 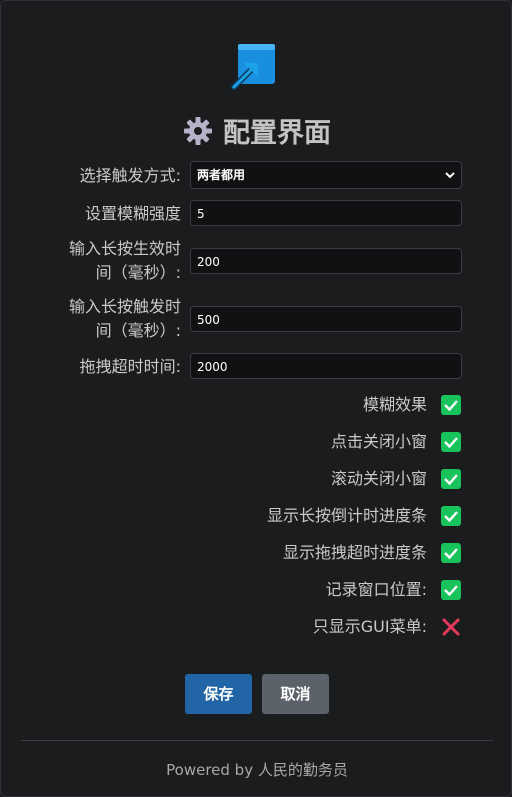 What do you see at coordinates (138, 330) in the screenshot?
I see `longpress-trigger-label-line2: 间（毫秒）:` at bounding box center [138, 330].